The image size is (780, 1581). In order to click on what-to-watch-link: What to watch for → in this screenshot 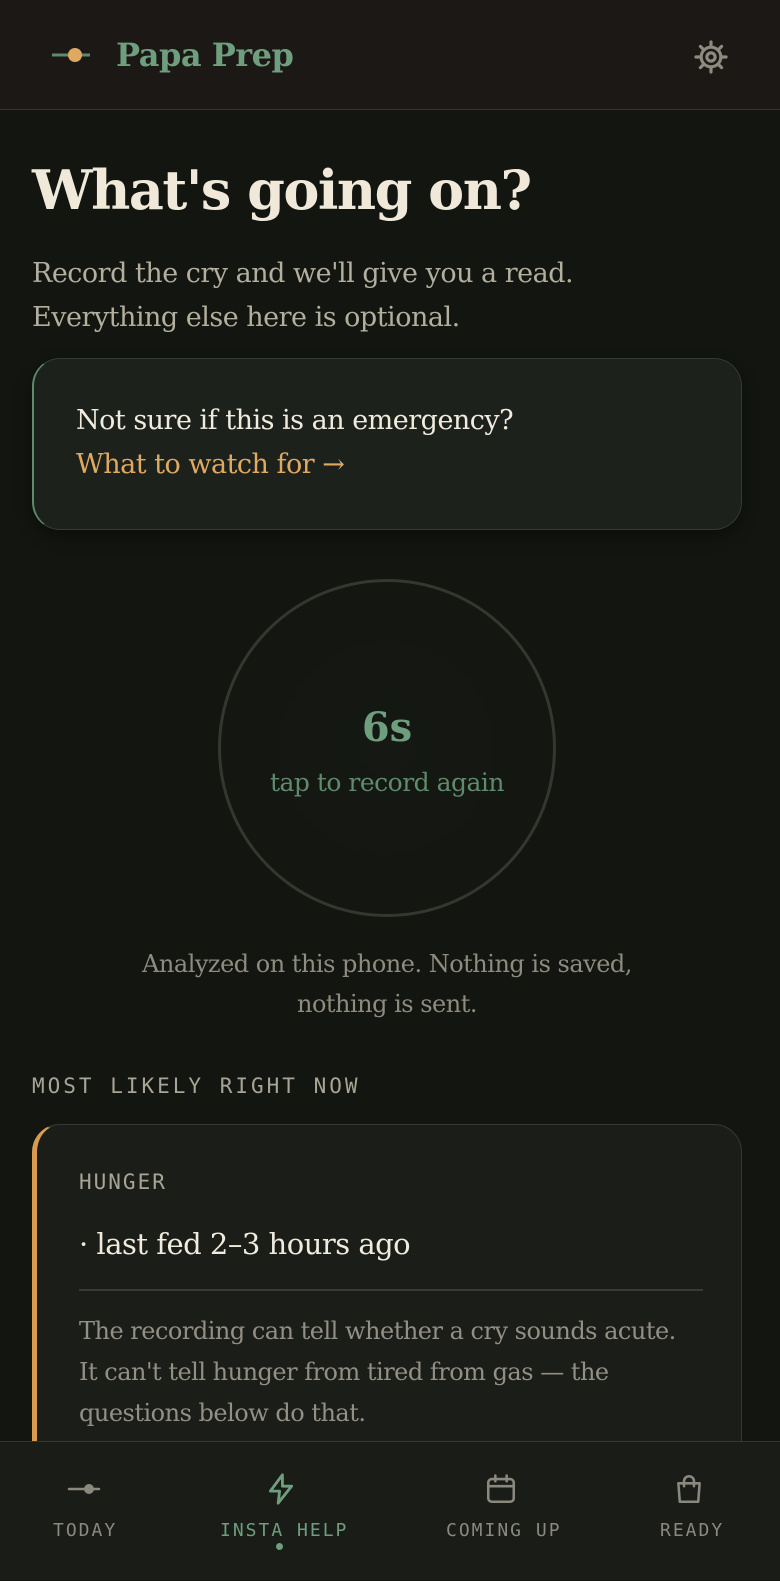, I will do `click(210, 464)`.